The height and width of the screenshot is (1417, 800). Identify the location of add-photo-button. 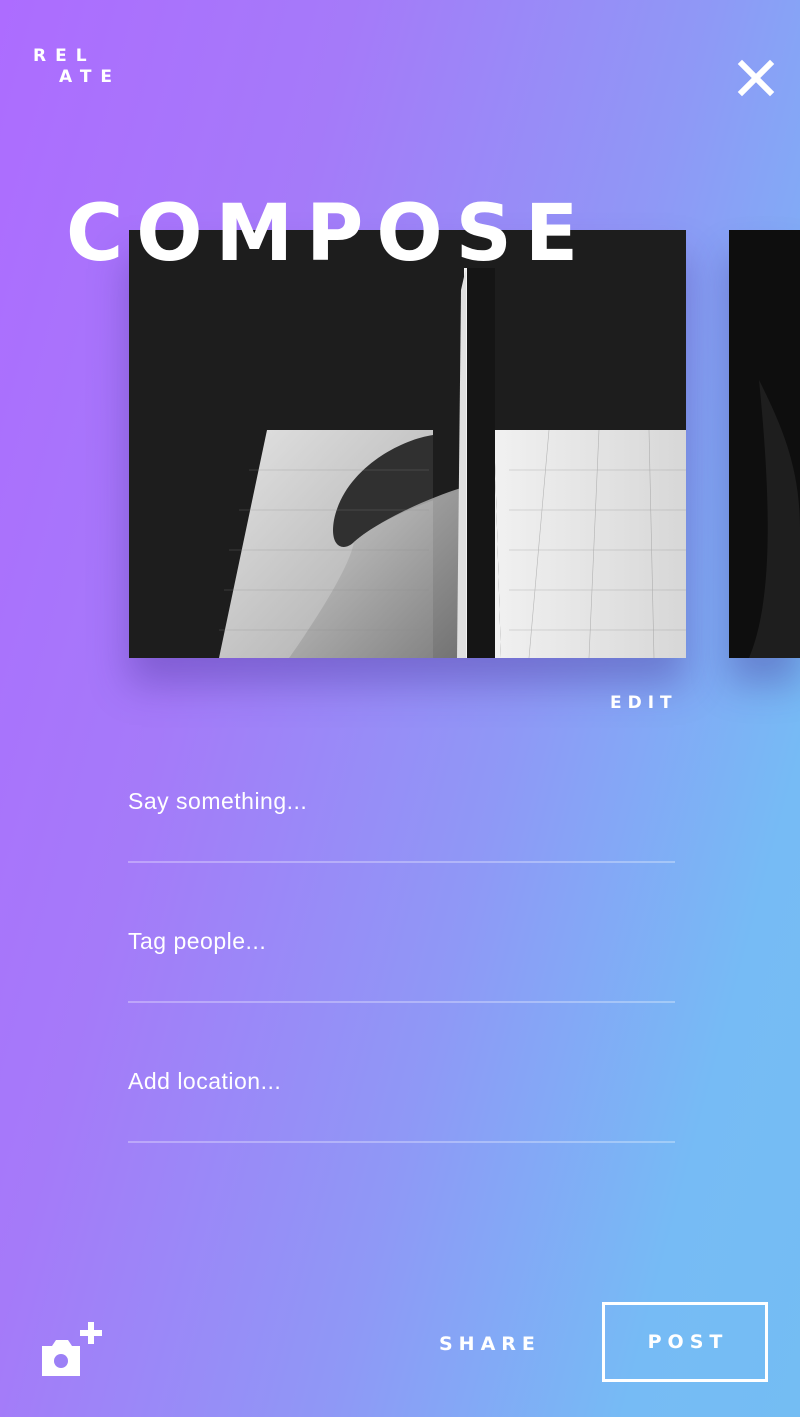
(70, 1349).